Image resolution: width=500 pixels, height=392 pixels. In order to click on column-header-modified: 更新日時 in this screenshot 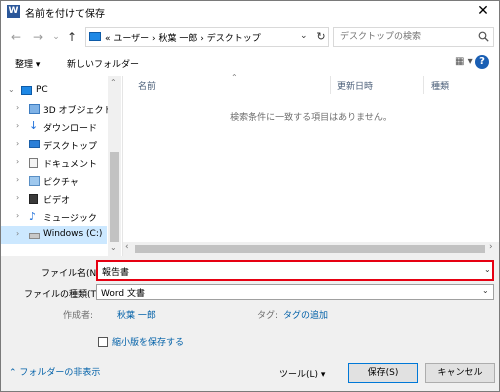, I will do `click(355, 85)`.